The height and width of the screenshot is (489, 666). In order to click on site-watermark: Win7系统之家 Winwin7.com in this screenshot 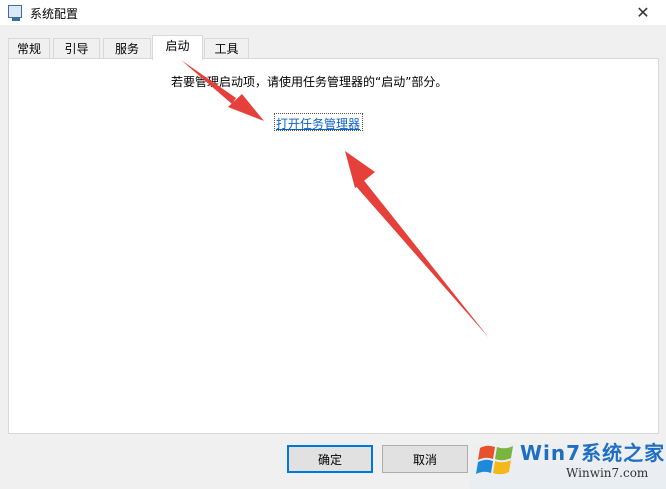, I will do `click(568, 461)`.